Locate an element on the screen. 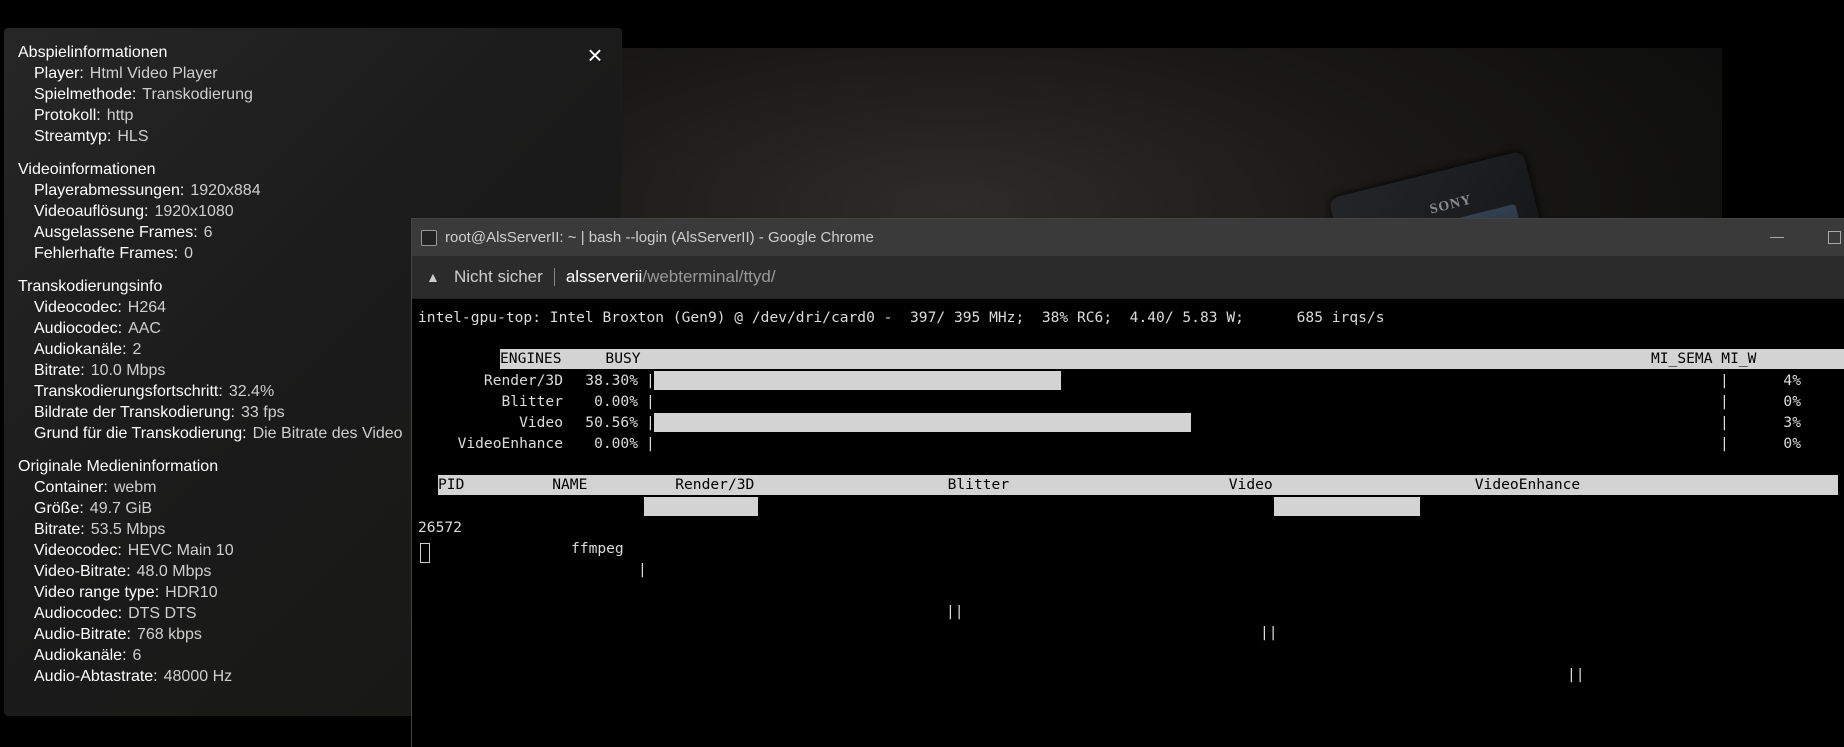  info-value: 49.7 GiB is located at coordinates (121, 508).